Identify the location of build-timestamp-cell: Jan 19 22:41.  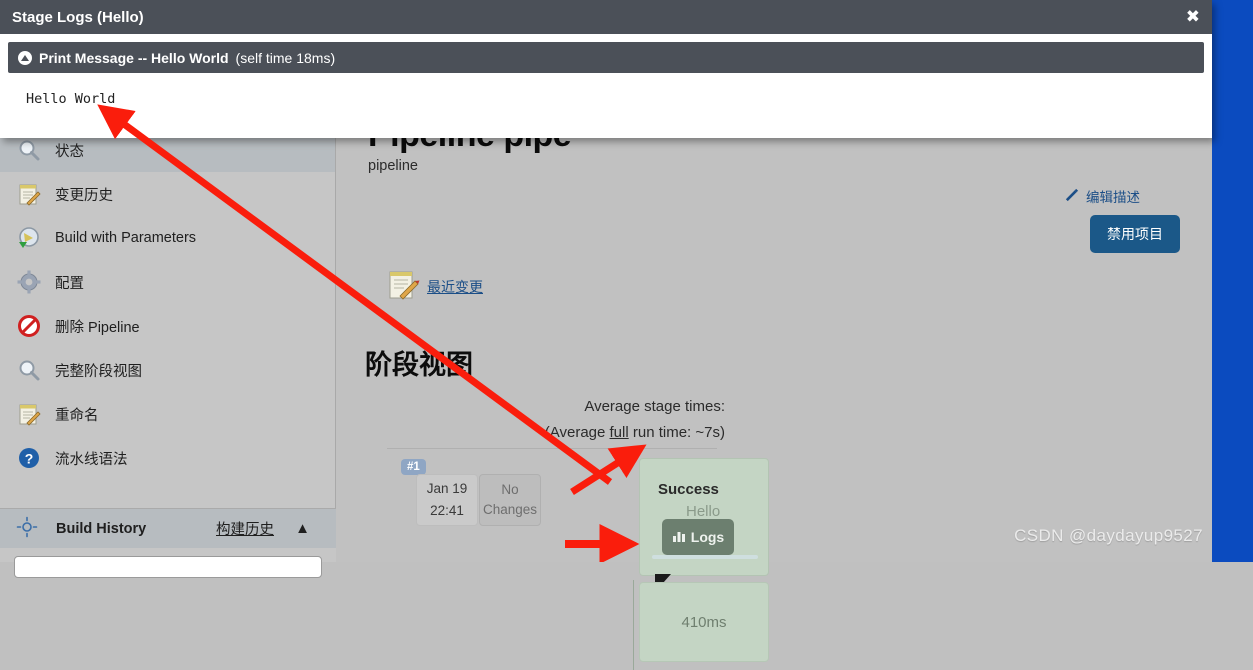
(447, 500).